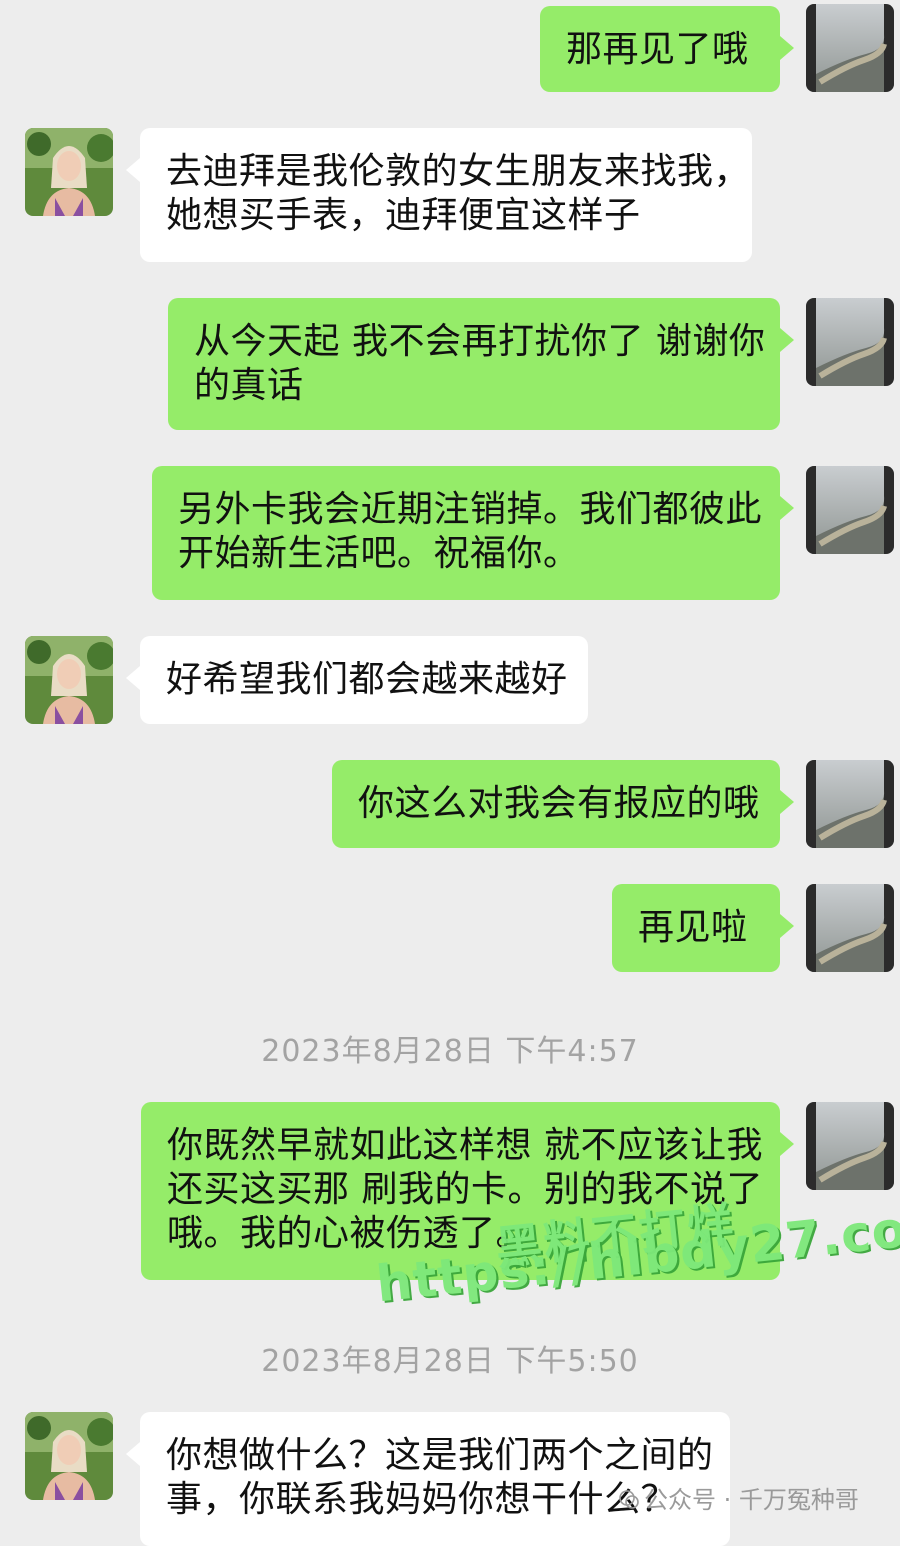 The width and height of the screenshot is (900, 1546). What do you see at coordinates (480, 341) in the screenshot?
I see `message-text: 从今天起 我不会再打扰你了 谢谢你` at bounding box center [480, 341].